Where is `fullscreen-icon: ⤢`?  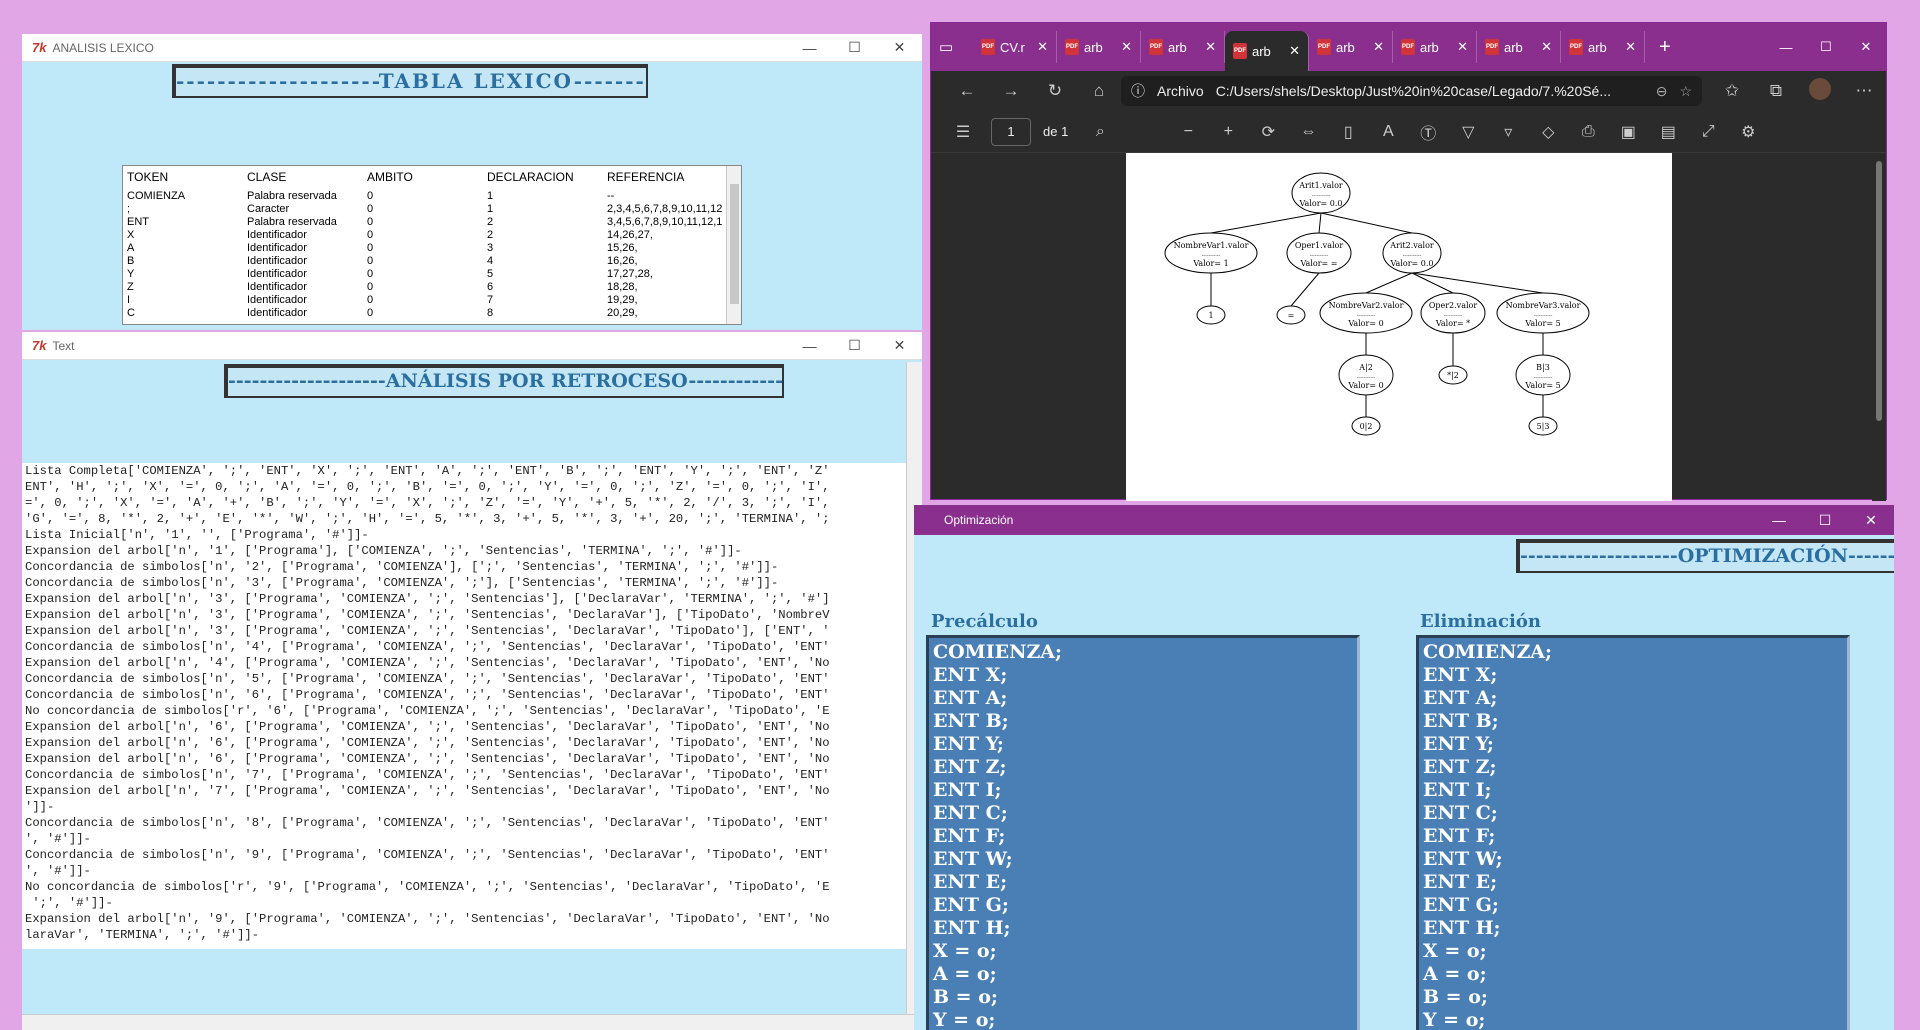 fullscreen-icon: ⤢ is located at coordinates (1708, 132).